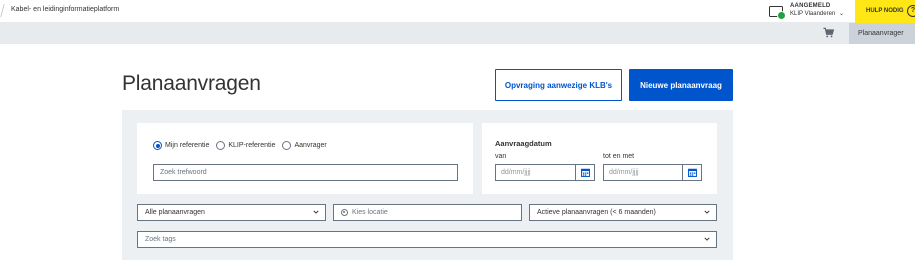 This screenshot has width=915, height=260. What do you see at coordinates (231, 212) in the screenshot?
I see `request-type-select: Alle planaanvragen` at bounding box center [231, 212].